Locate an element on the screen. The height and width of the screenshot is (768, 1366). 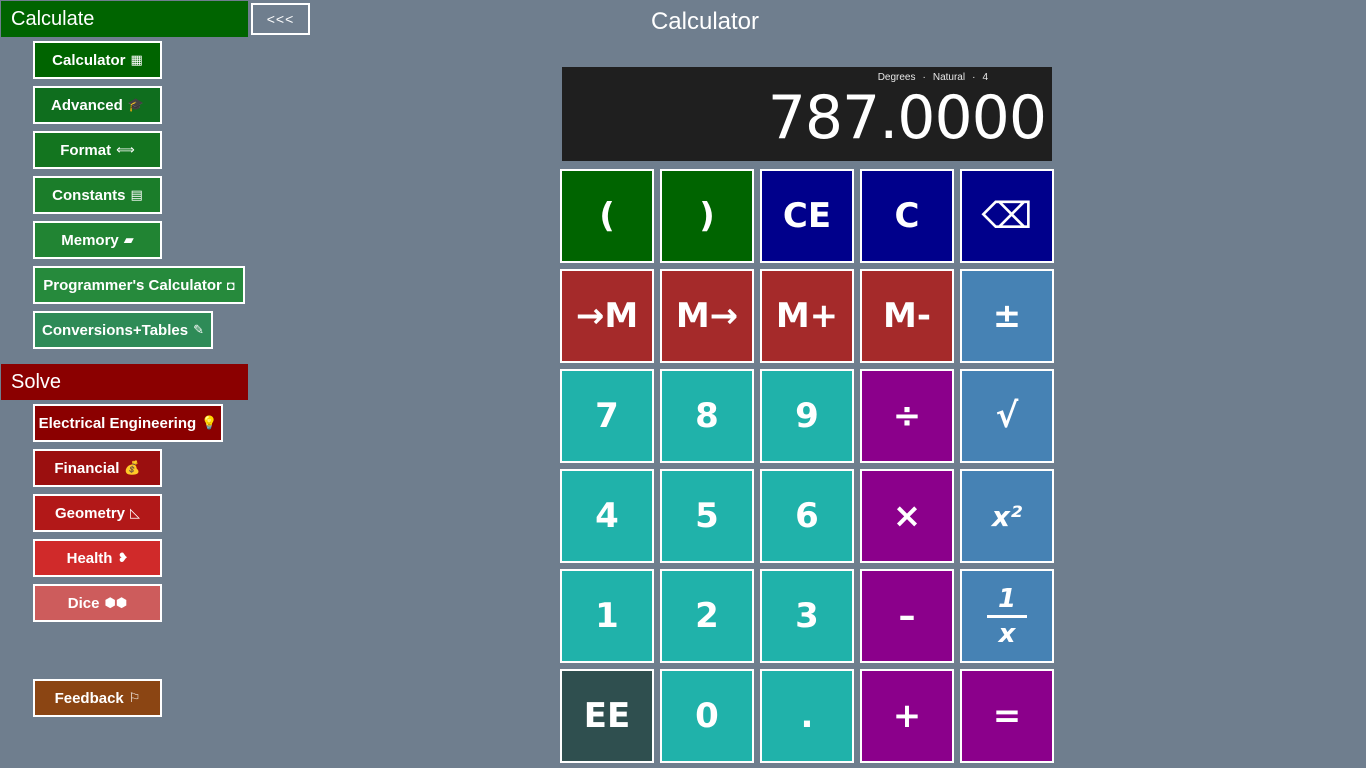
nav-button-memory: Memory ▰ is located at coordinates (97, 240).